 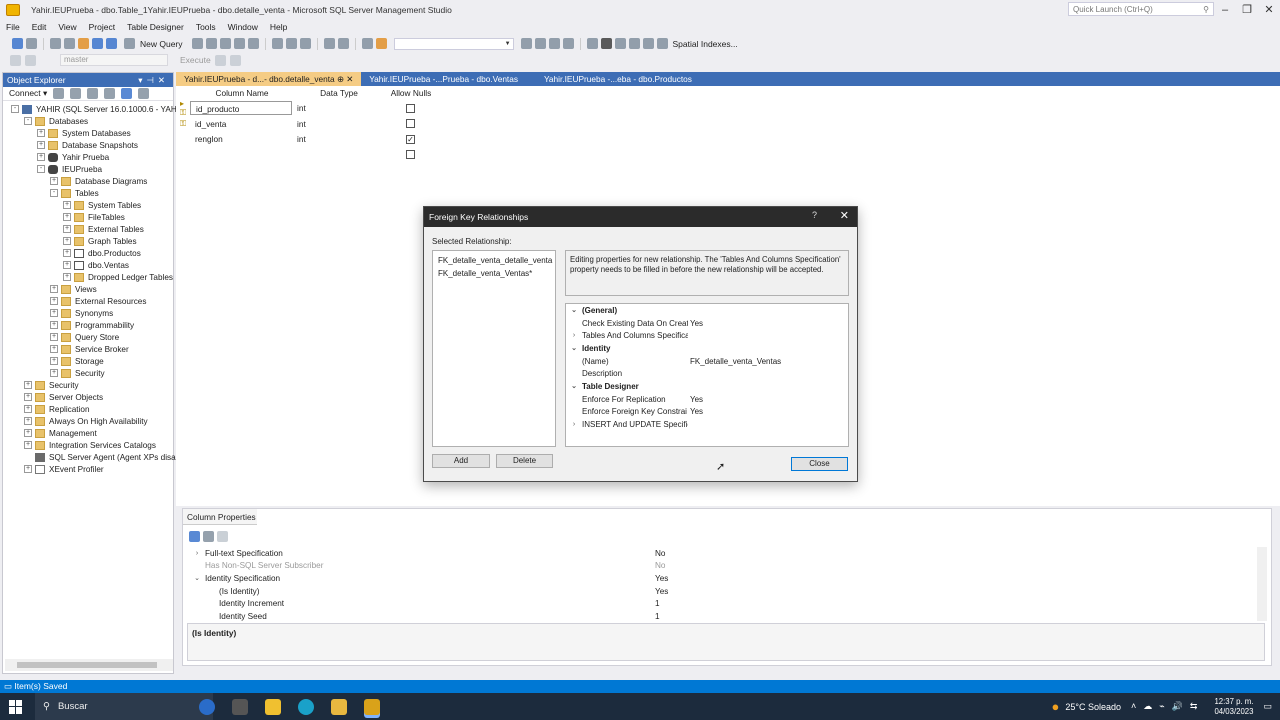 What do you see at coordinates (88, 301) in the screenshot?
I see `tree-node: + External Resources` at bounding box center [88, 301].